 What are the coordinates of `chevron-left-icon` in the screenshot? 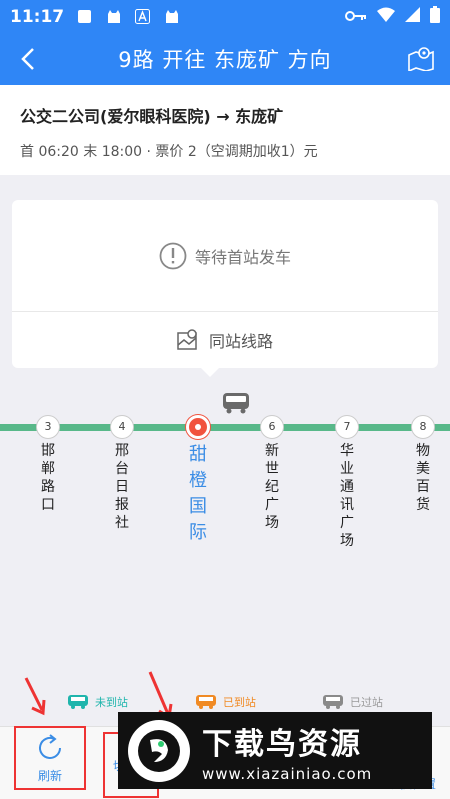 It's located at (27, 59).